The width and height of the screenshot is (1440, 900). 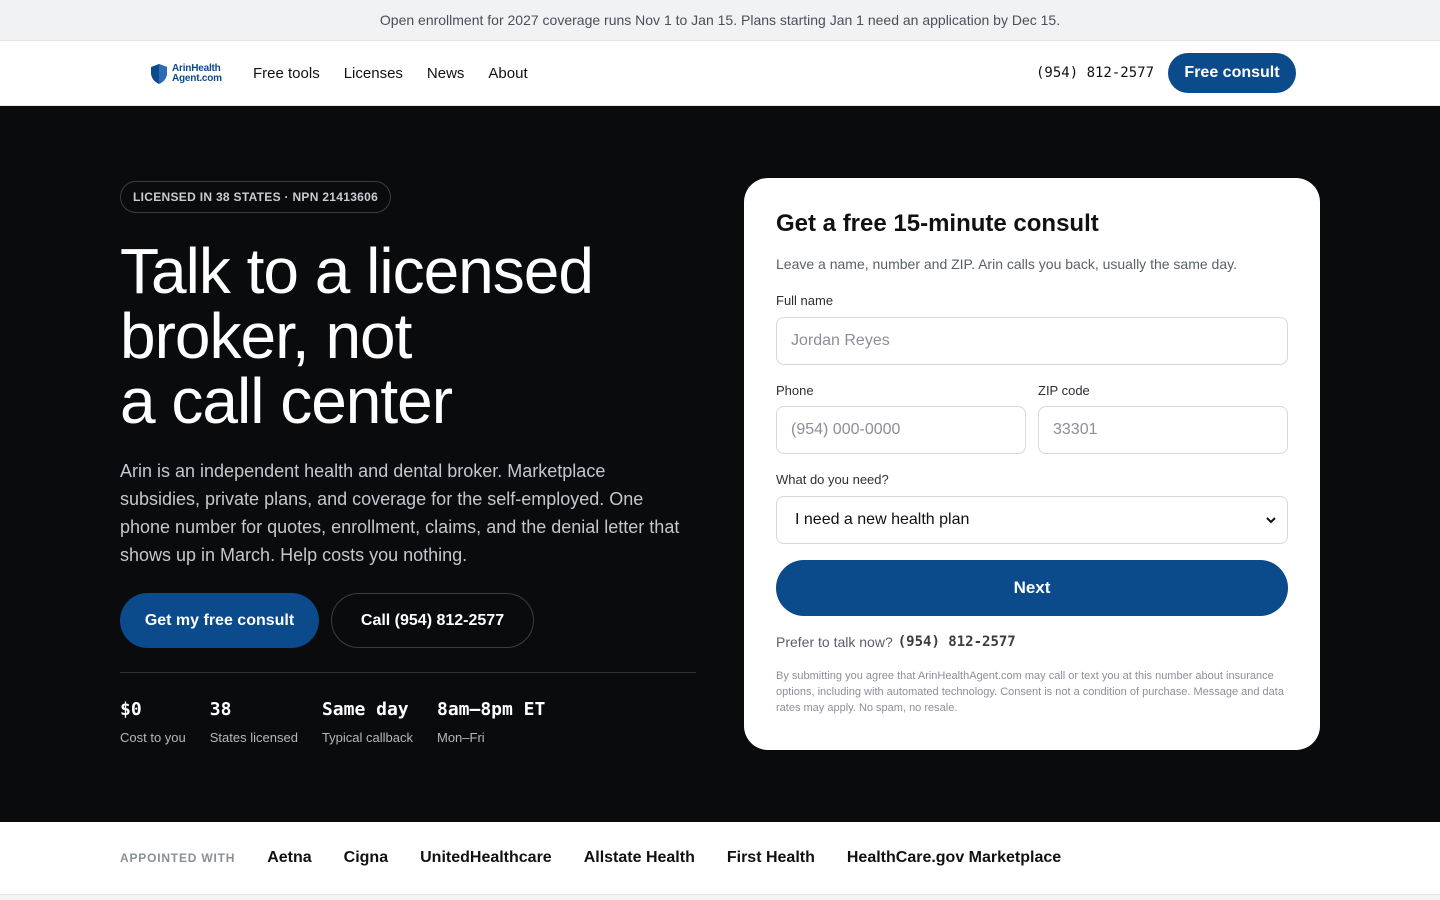 What do you see at coordinates (153, 737) in the screenshot?
I see `stat-label: Cost to you` at bounding box center [153, 737].